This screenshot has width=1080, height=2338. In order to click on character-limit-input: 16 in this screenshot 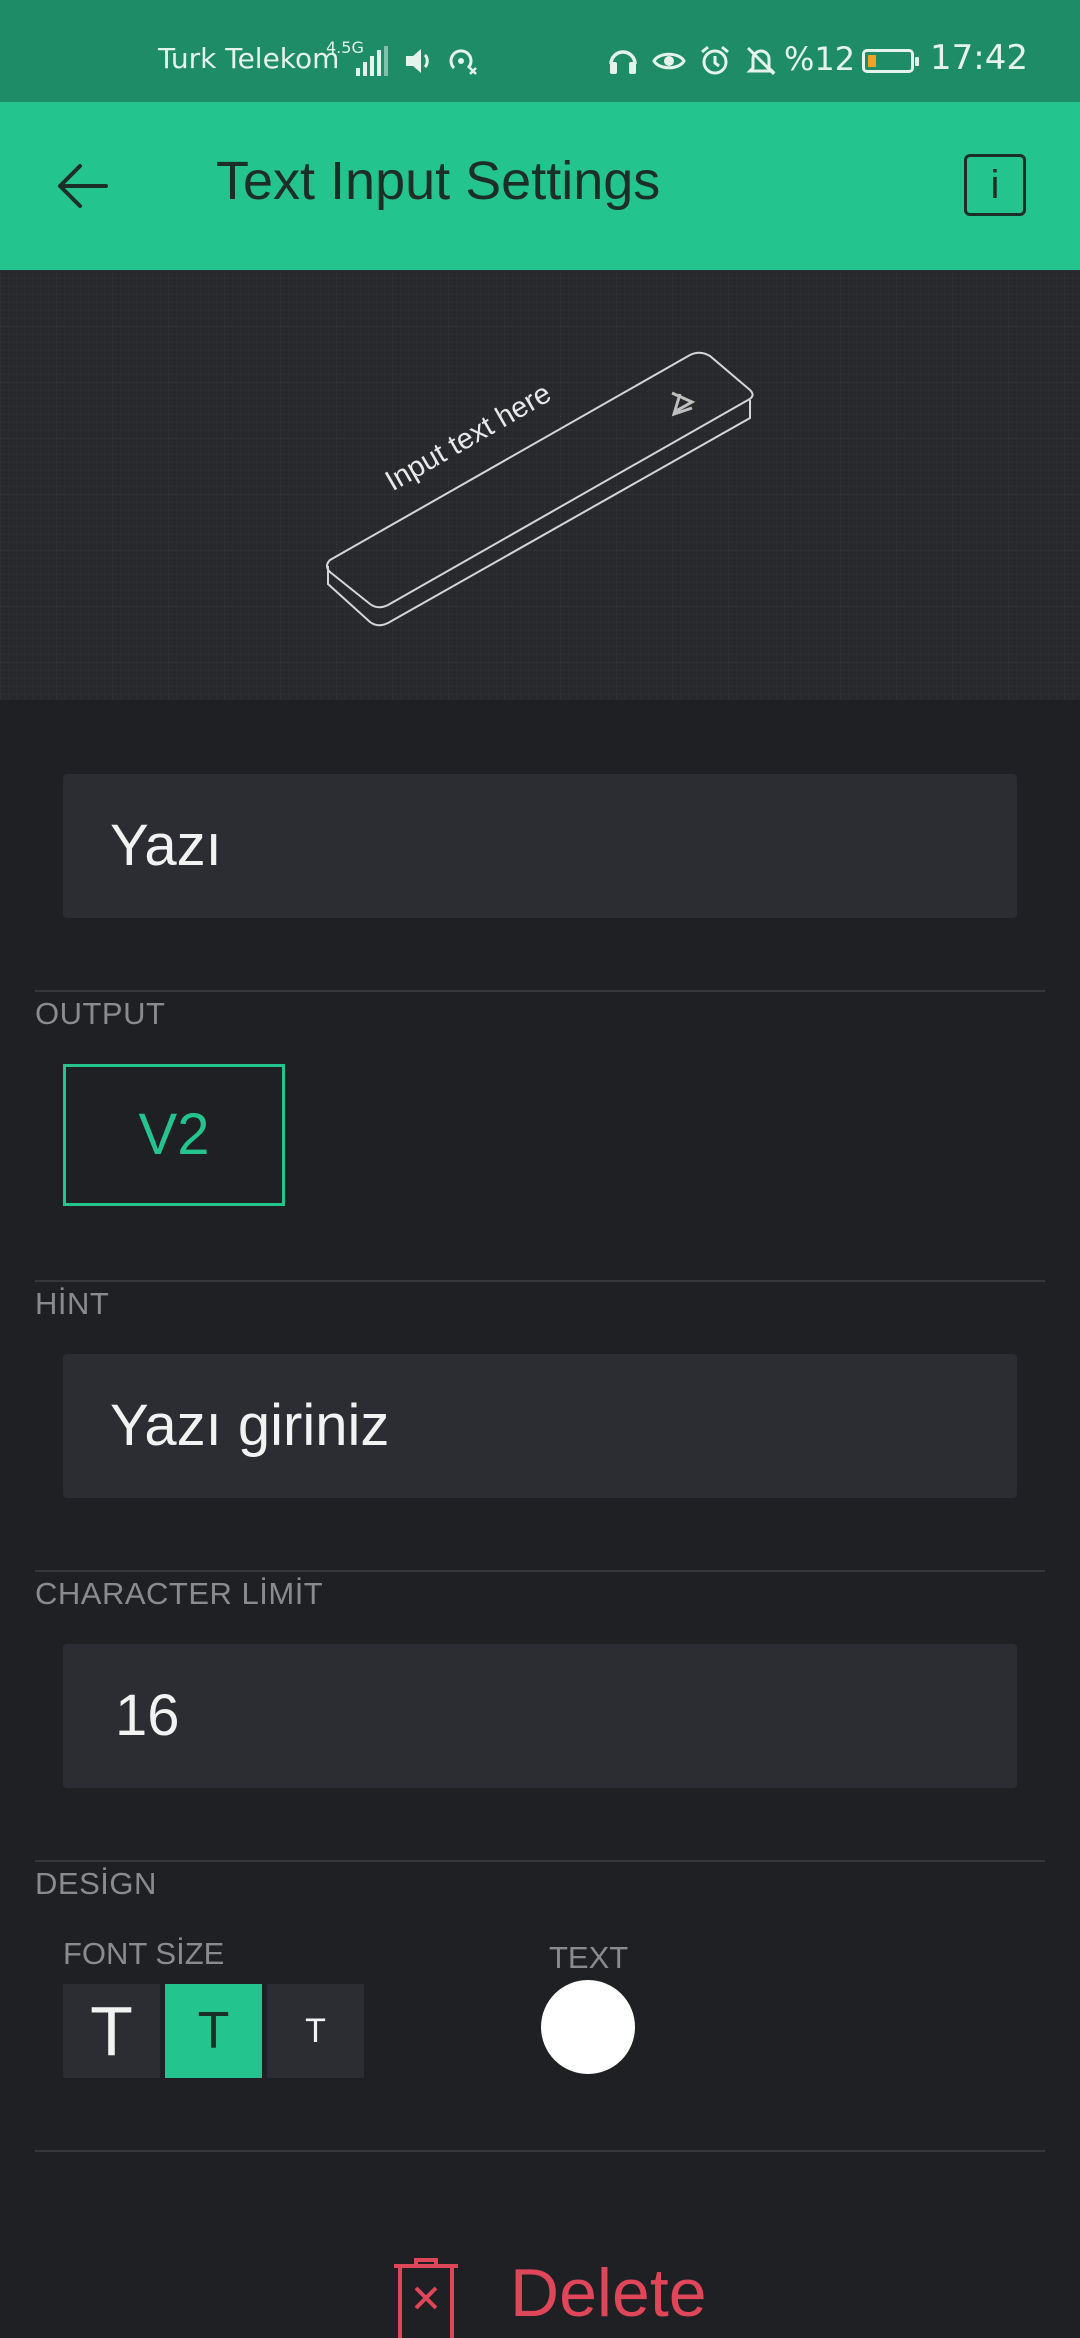, I will do `click(540, 1716)`.